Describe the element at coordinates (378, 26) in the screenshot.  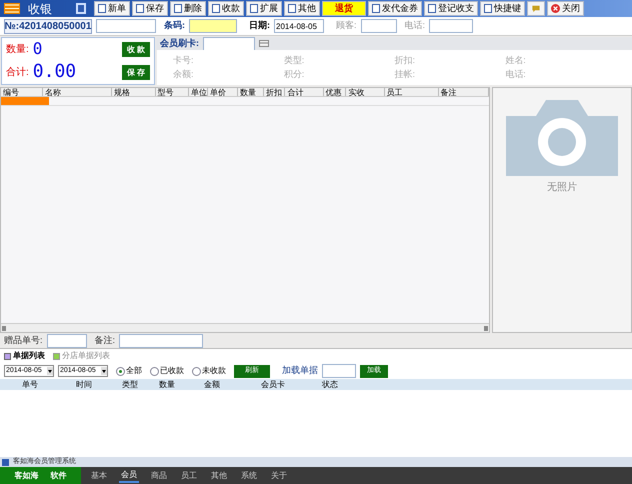
I see `customer-field` at that location.